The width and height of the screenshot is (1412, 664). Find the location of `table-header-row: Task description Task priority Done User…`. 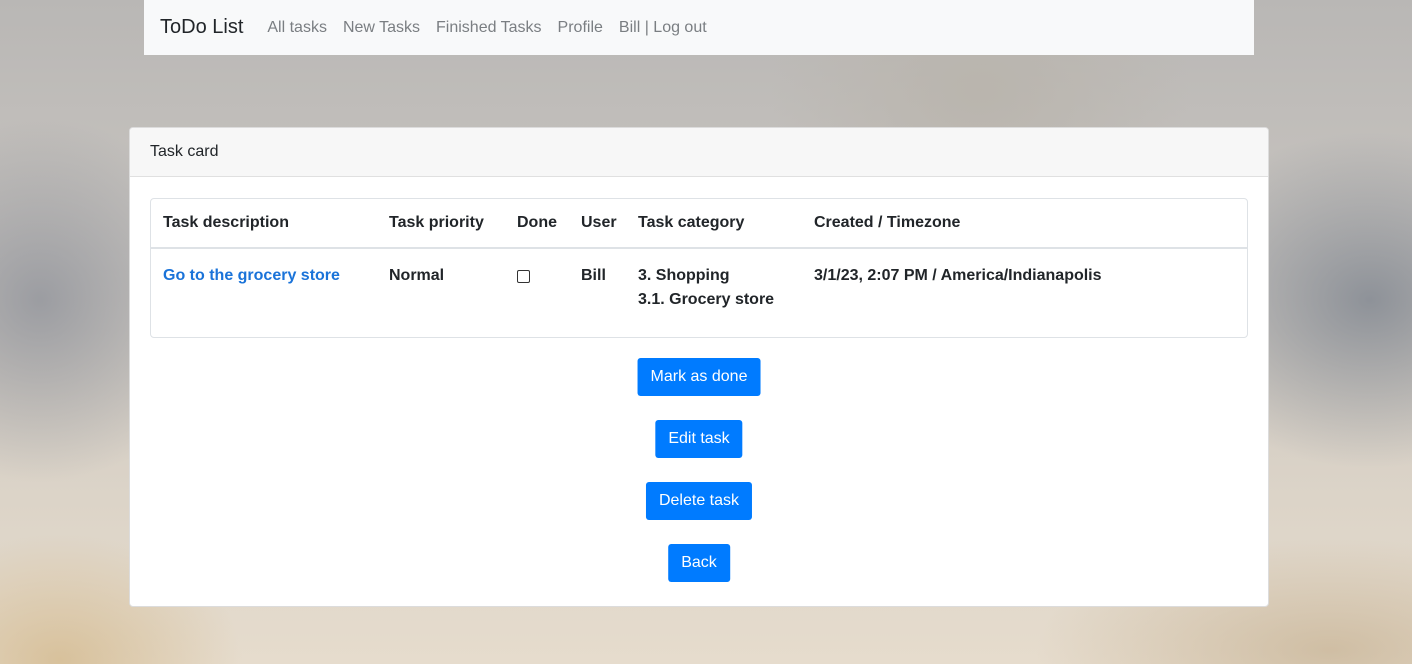

table-header-row: Task description Task priority Done User… is located at coordinates (699, 224).